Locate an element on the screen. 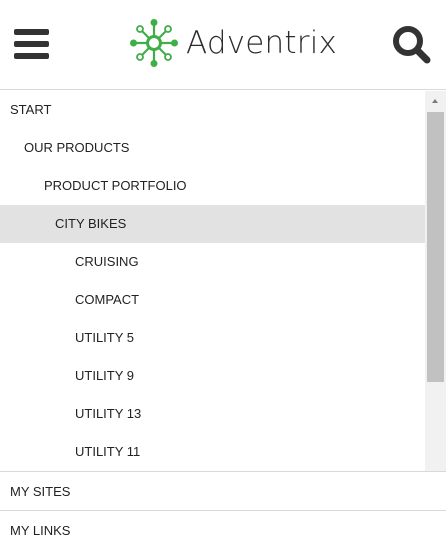 This screenshot has width=446, height=550. tree-item-city-bikes: CITY BIKES is located at coordinates (212, 224).